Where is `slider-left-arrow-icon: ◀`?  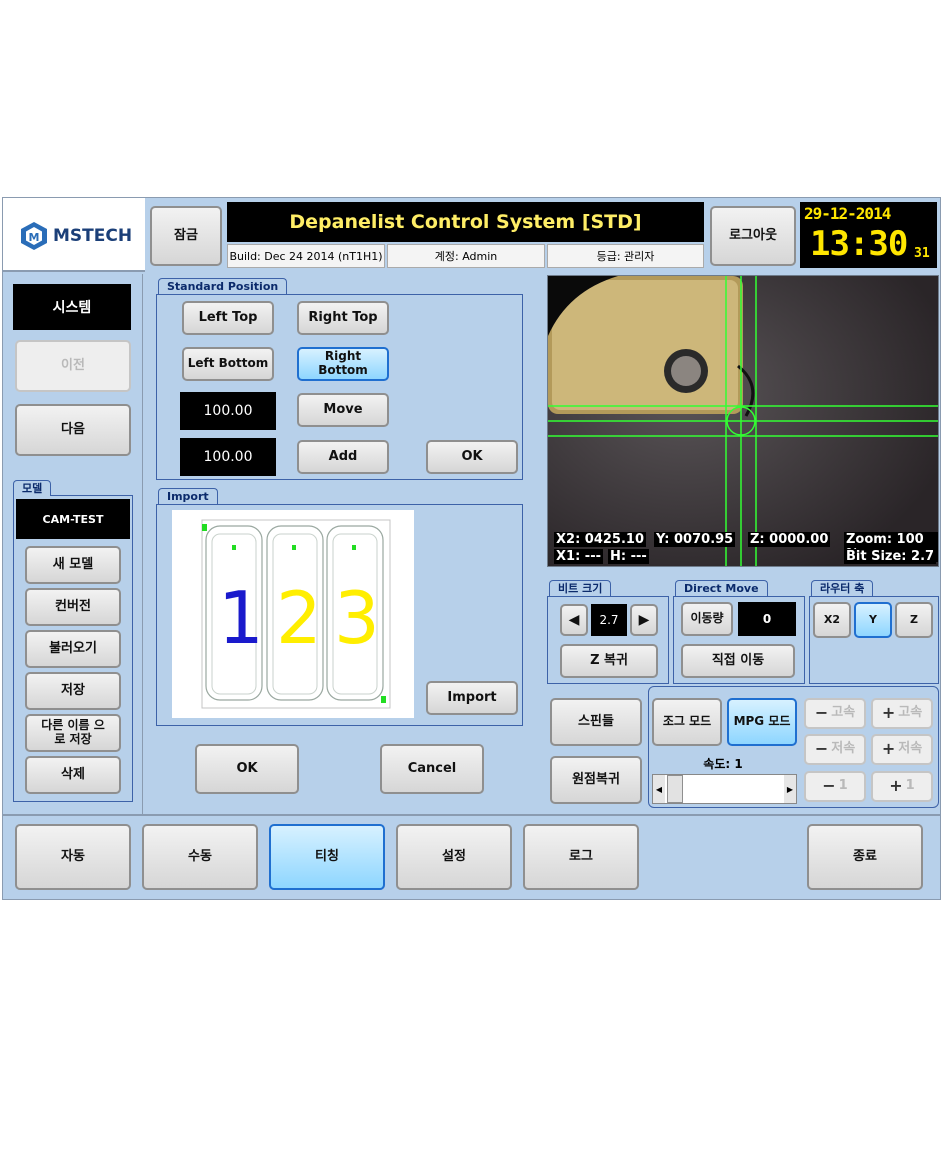
slider-left-arrow-icon: ◀ is located at coordinates (659, 789).